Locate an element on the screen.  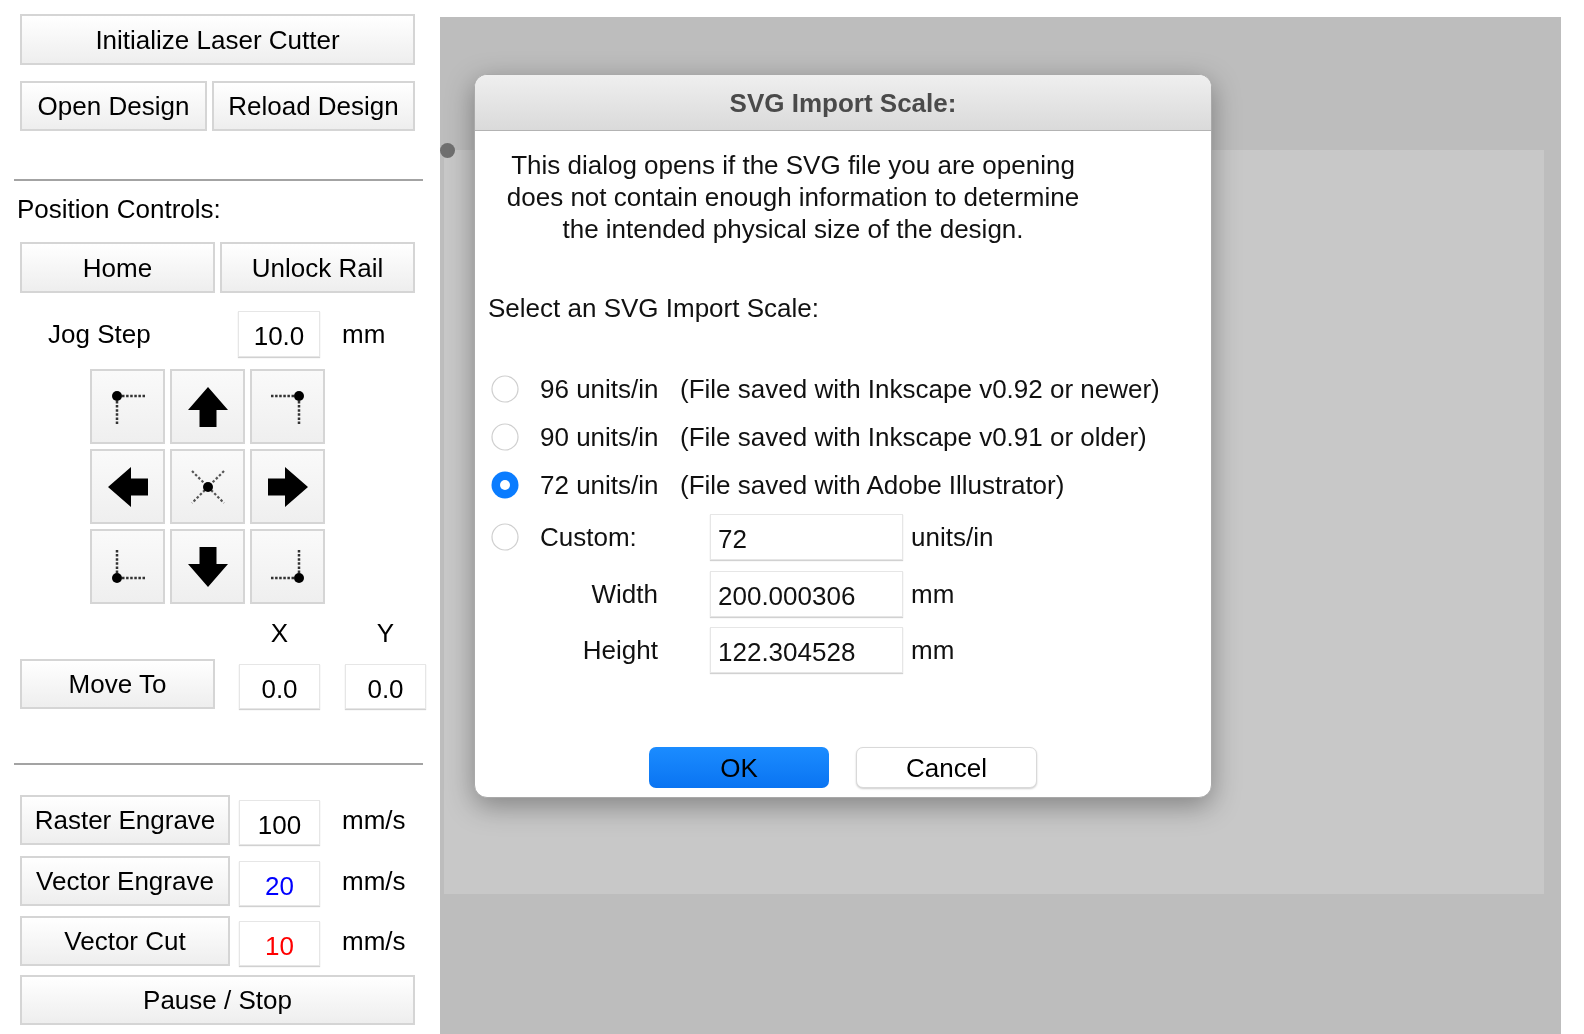
section-heading: Position Controls: is located at coordinates (119, 209).